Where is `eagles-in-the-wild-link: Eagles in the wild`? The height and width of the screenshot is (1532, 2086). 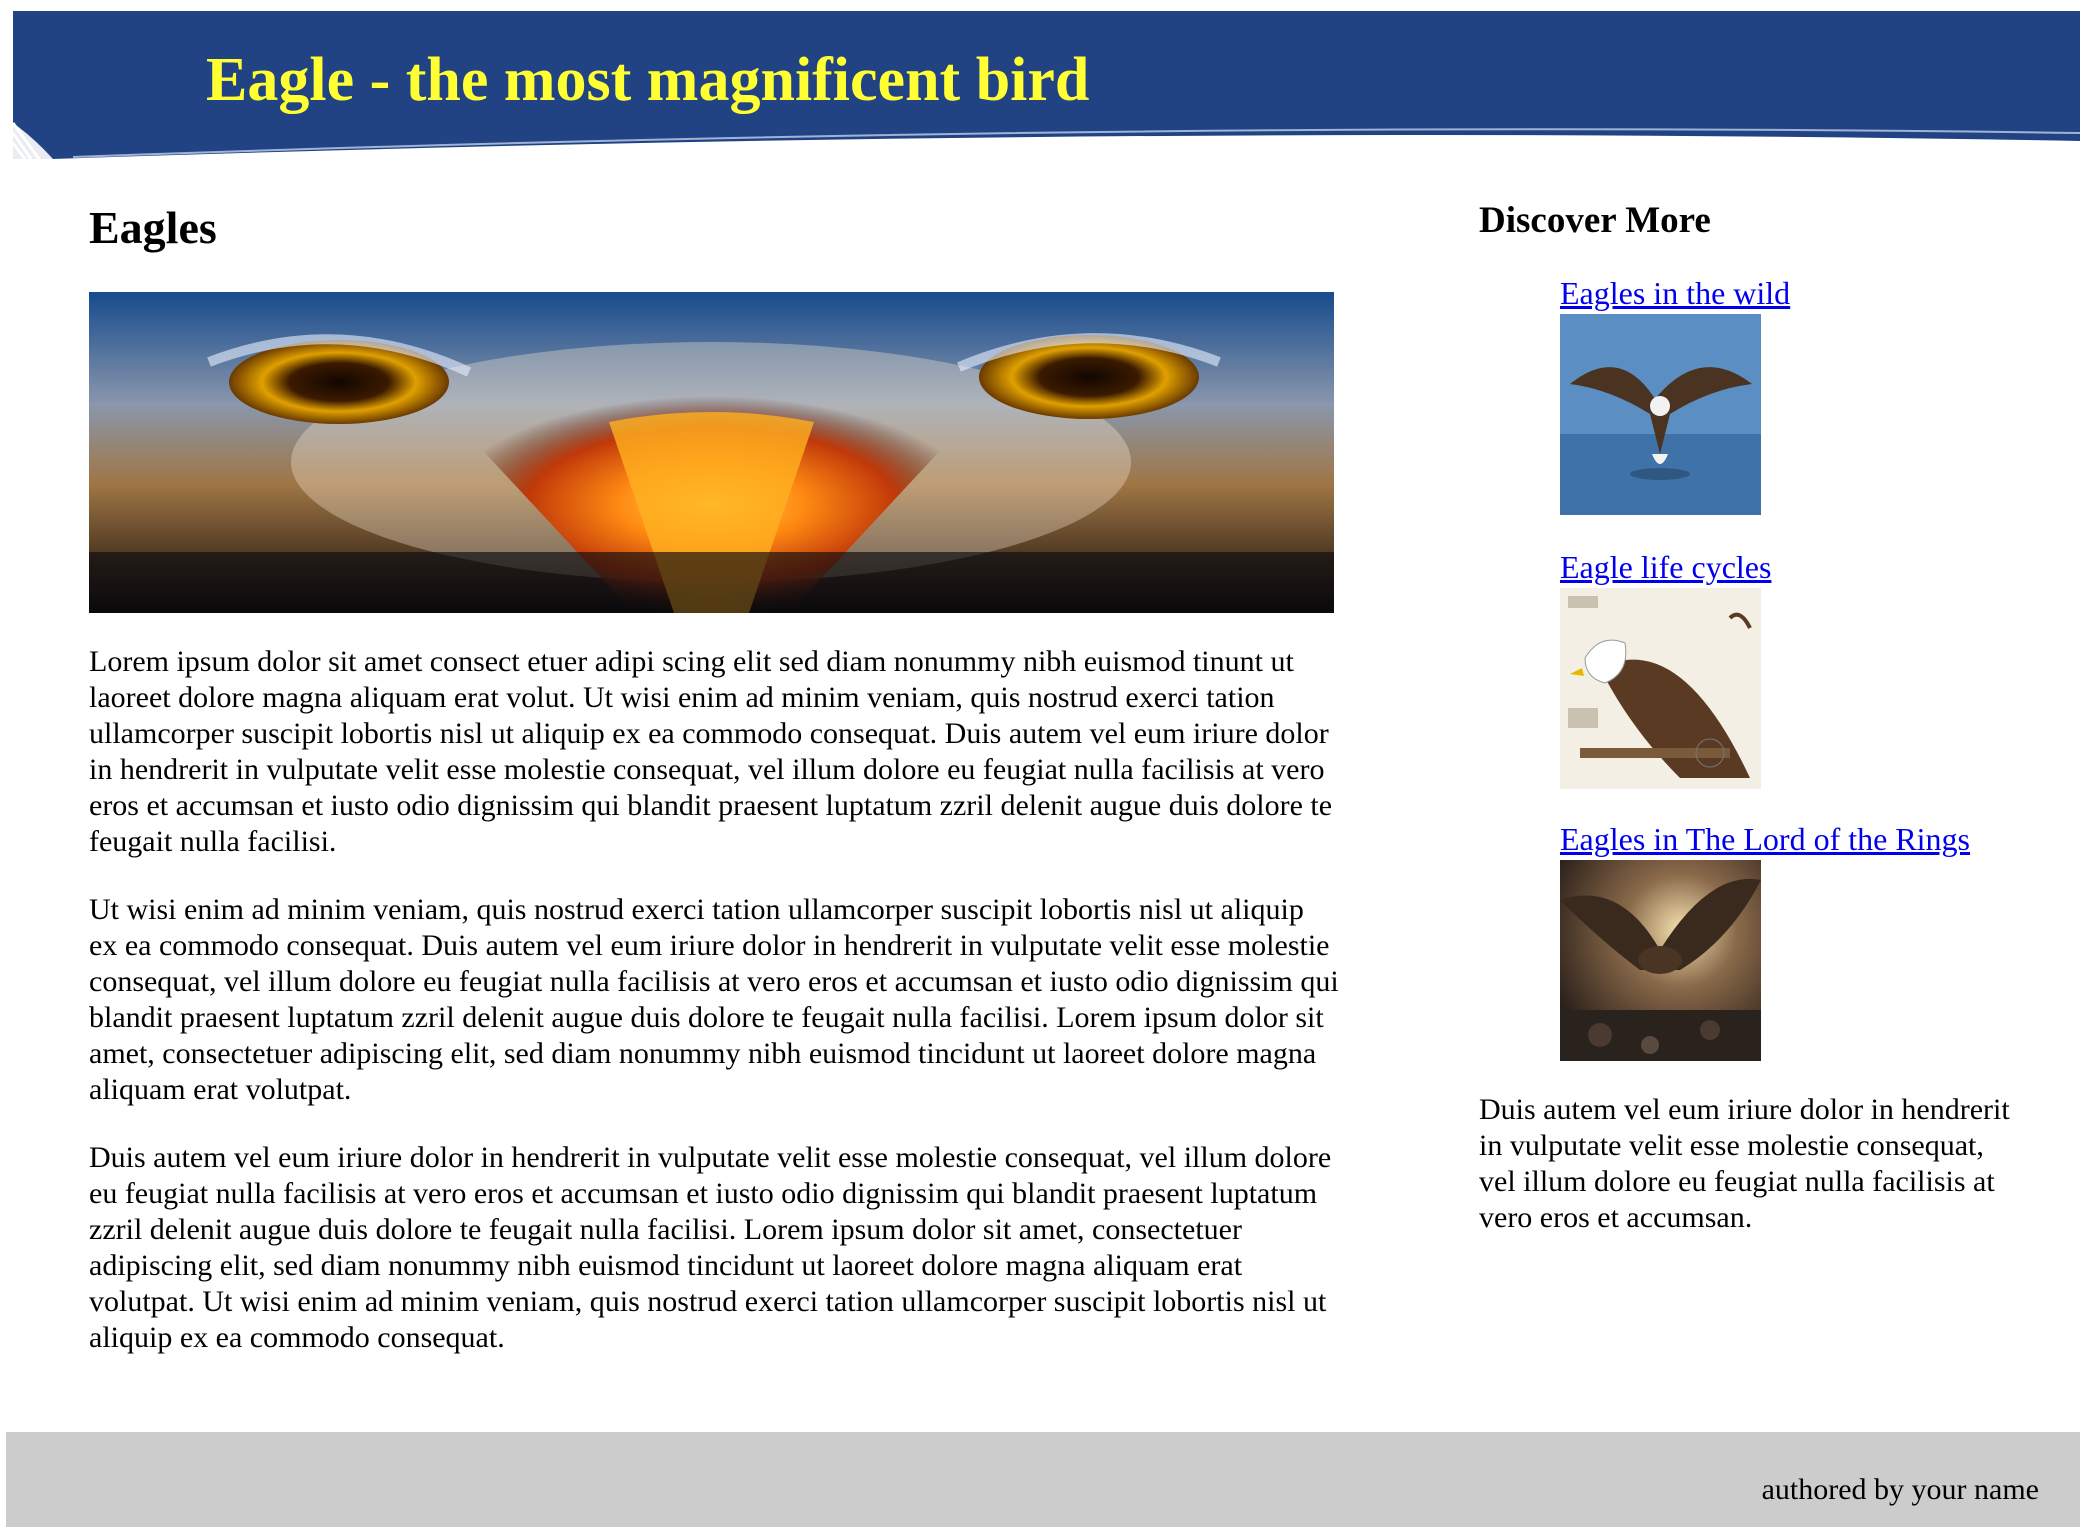 eagles-in-the-wild-link: Eagles in the wild is located at coordinates (1675, 293).